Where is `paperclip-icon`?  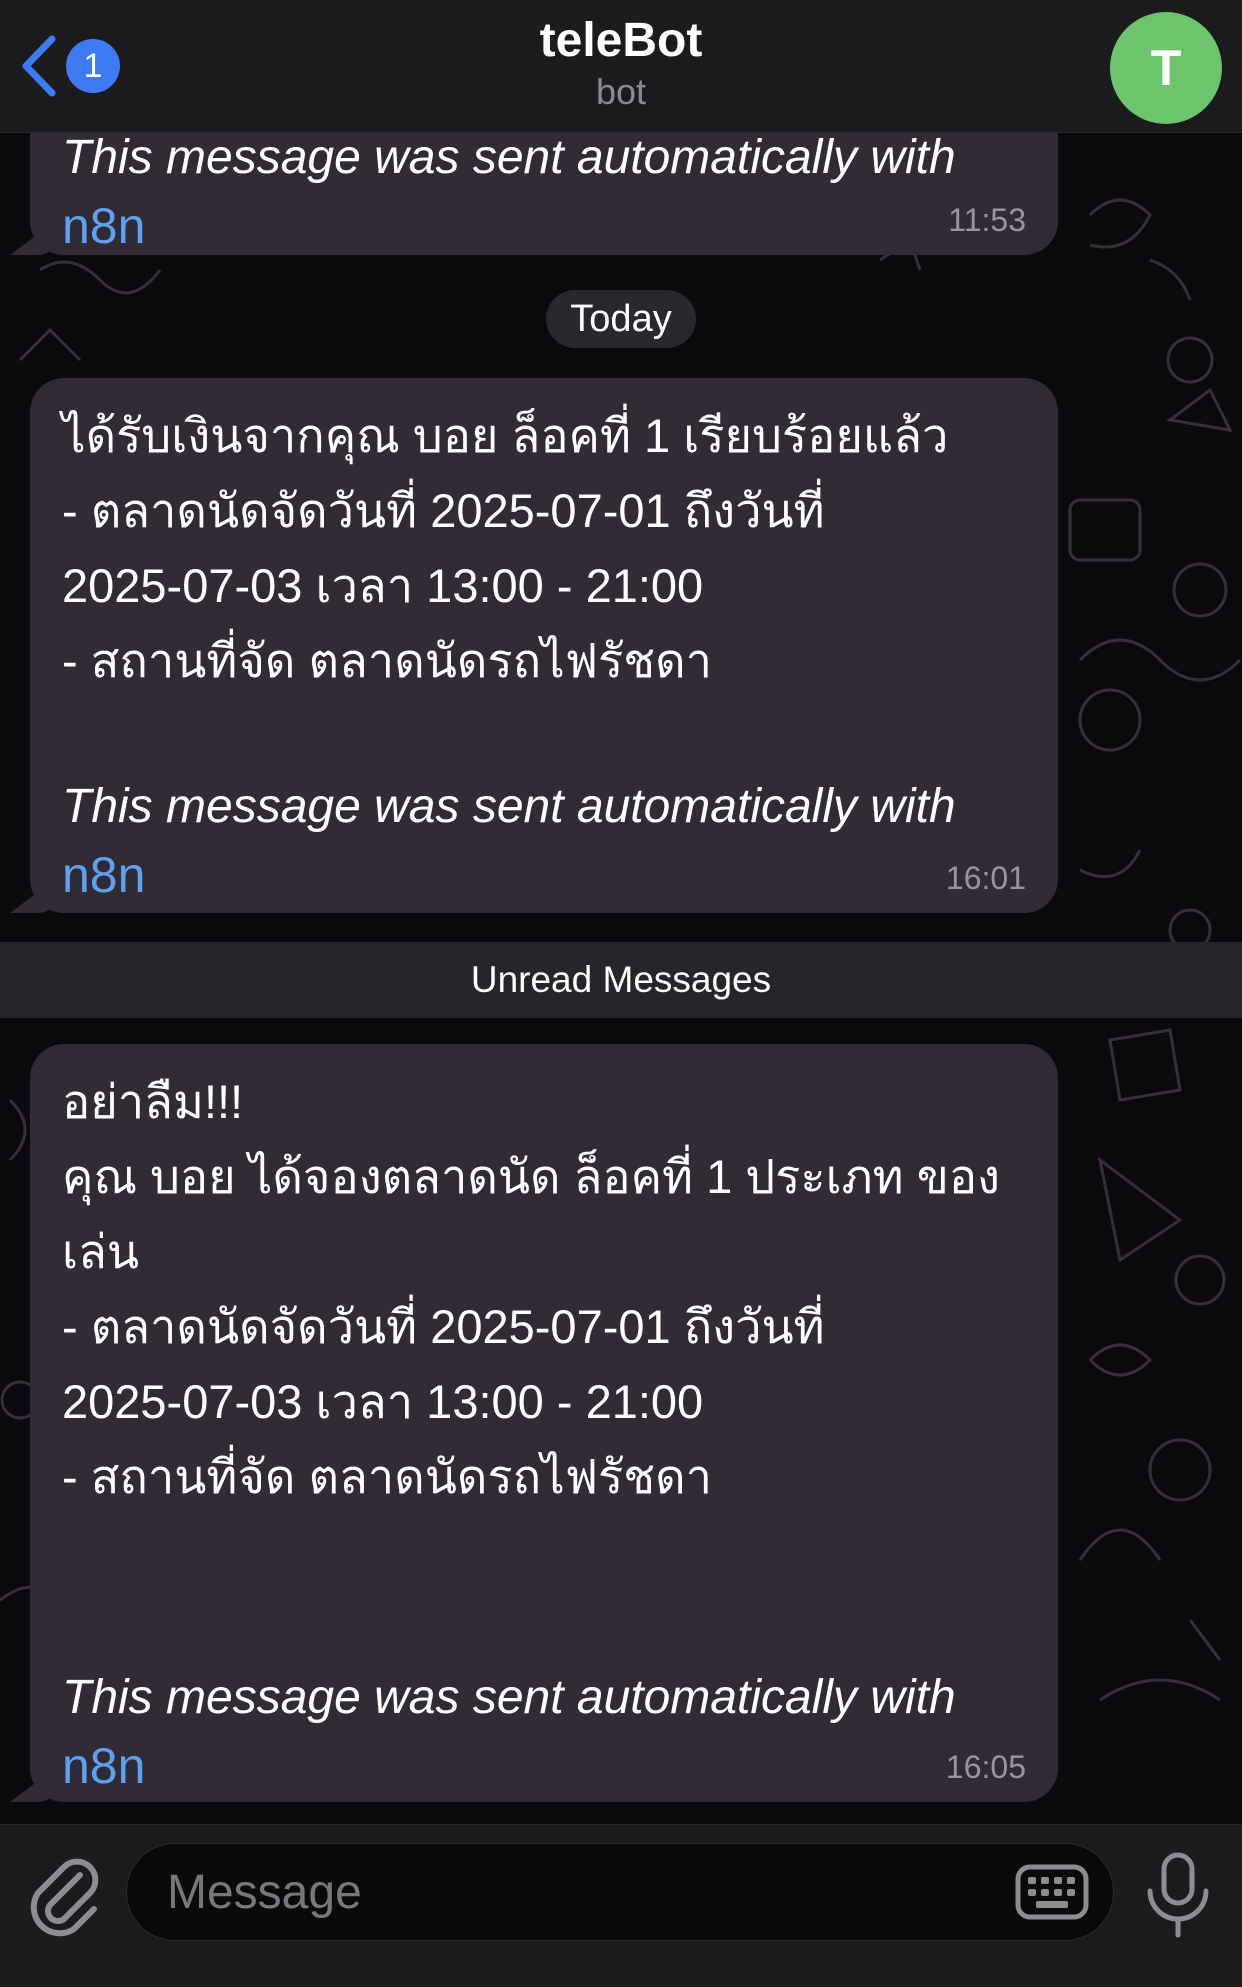 paperclip-icon is located at coordinates (65, 1895).